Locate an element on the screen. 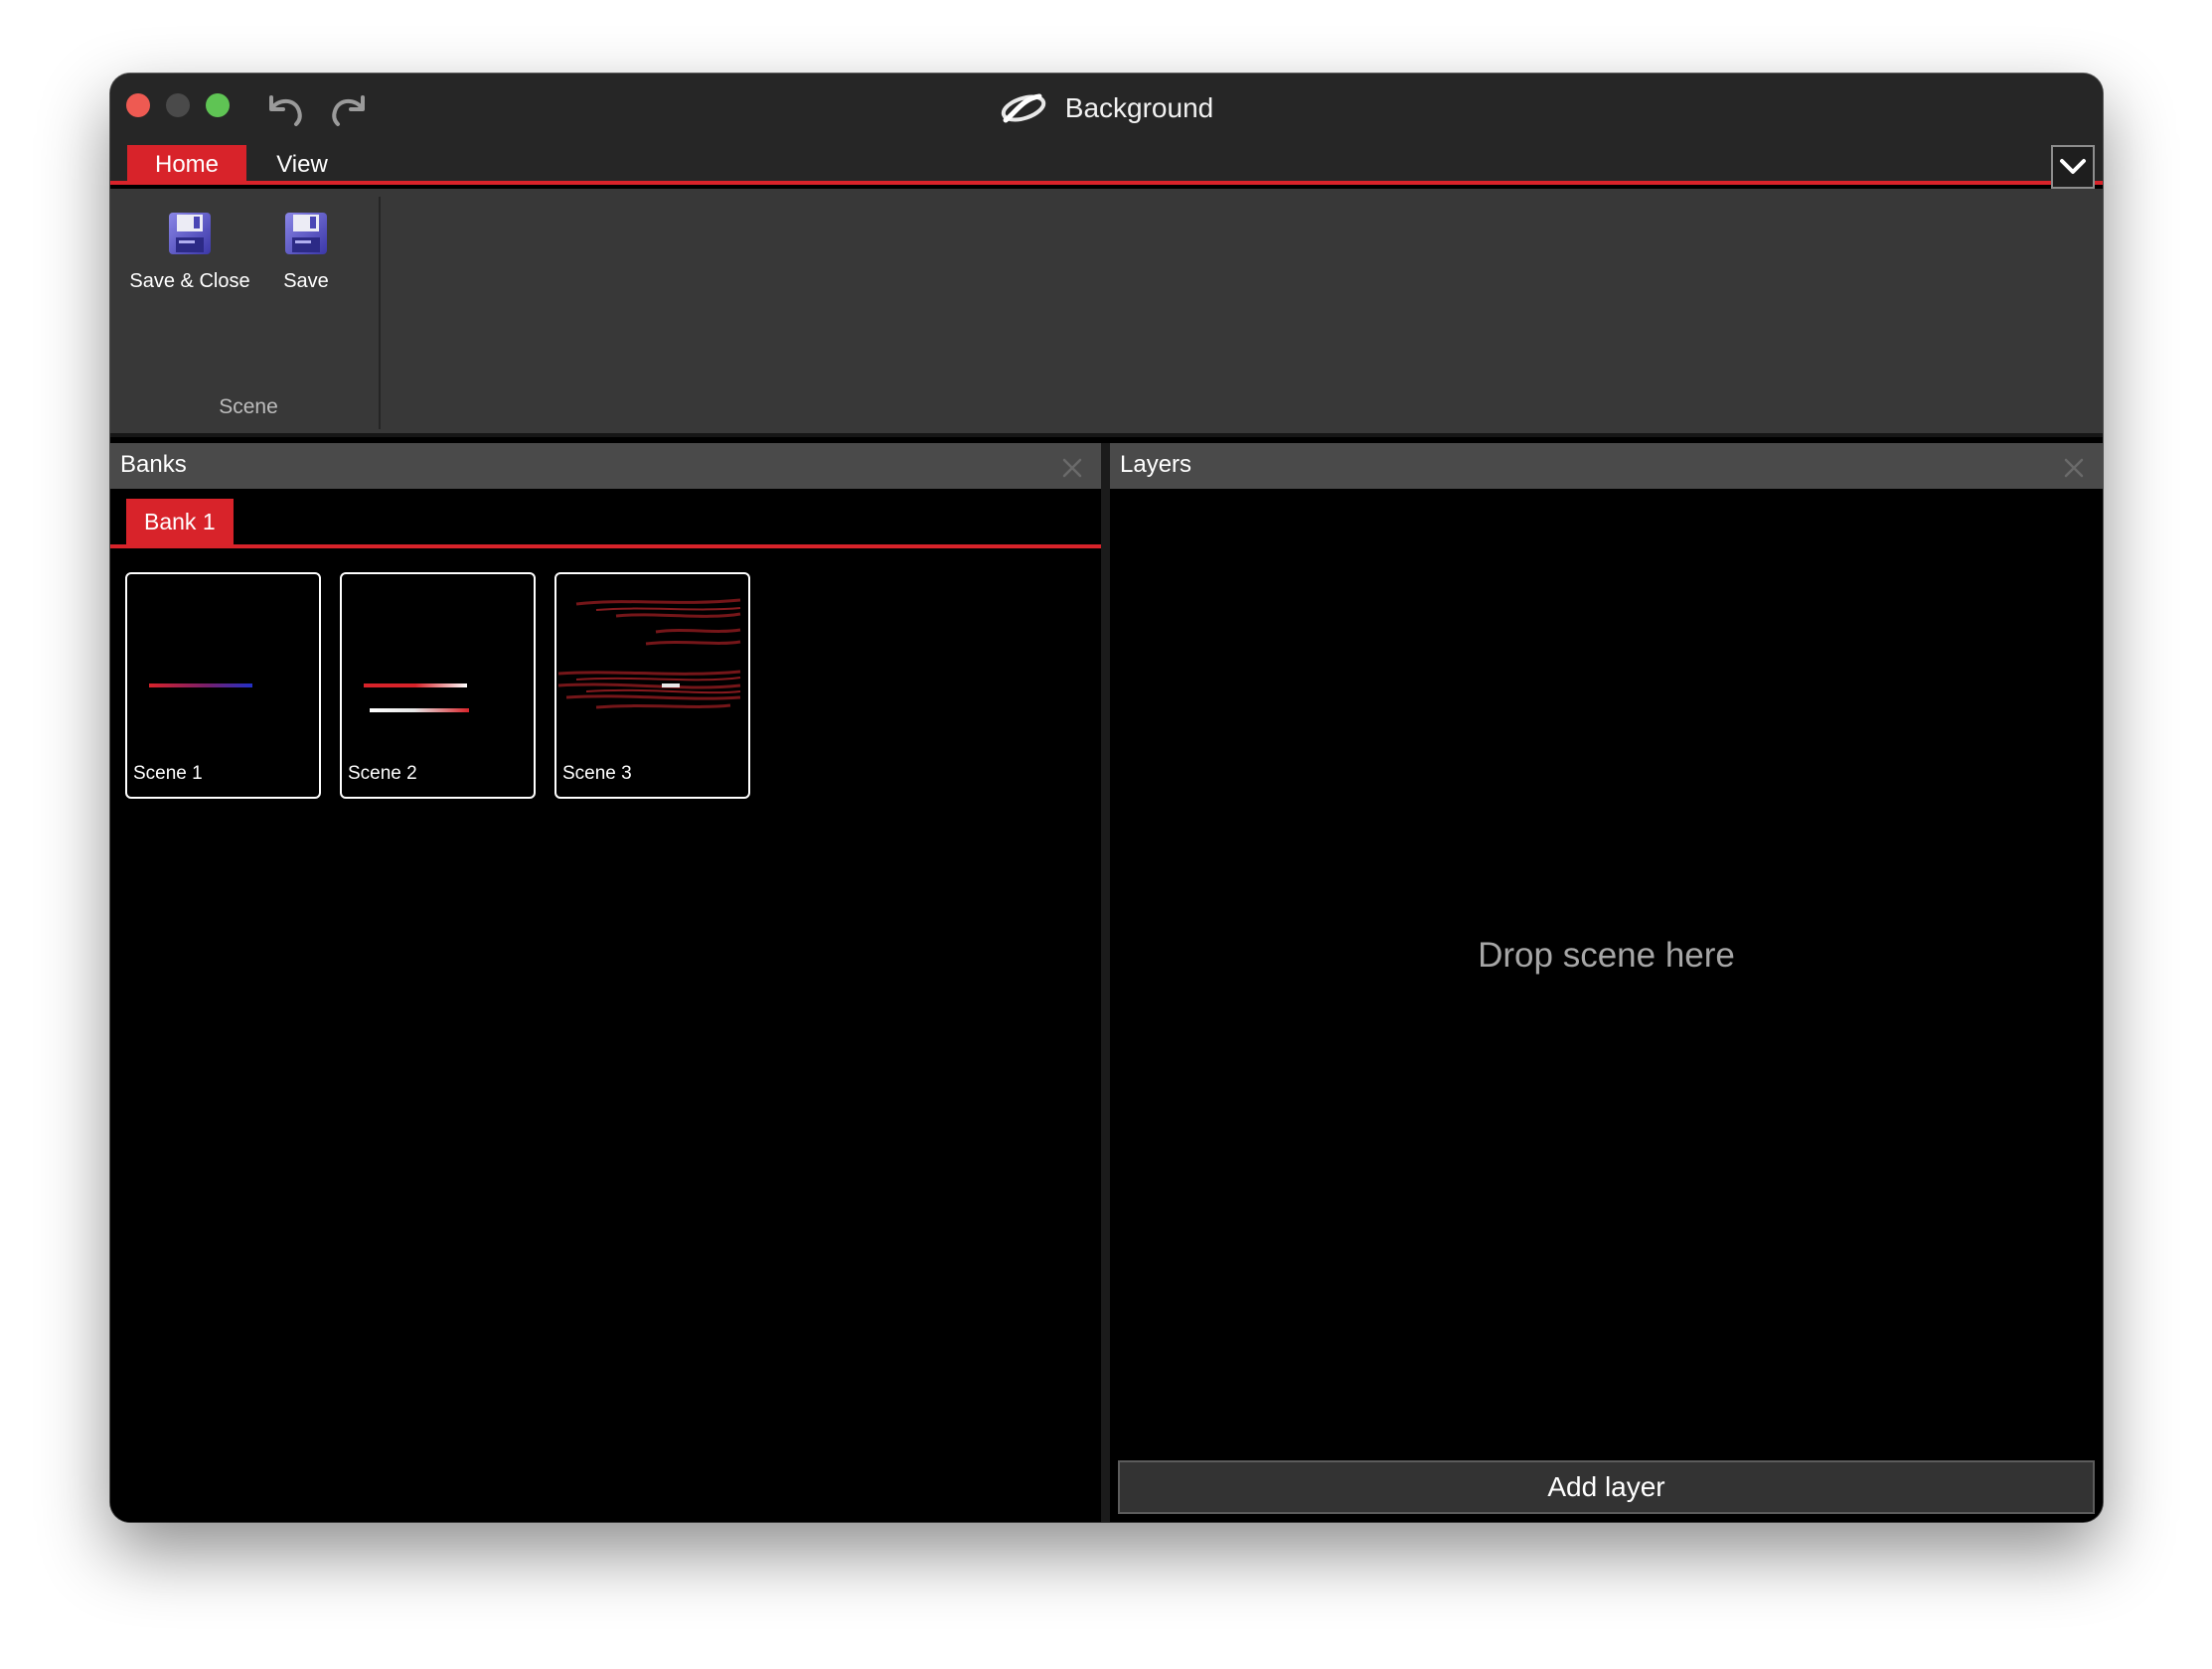 This screenshot has height=1669, width=2212. scene-thumbnail: Scene 1 is located at coordinates (223, 685).